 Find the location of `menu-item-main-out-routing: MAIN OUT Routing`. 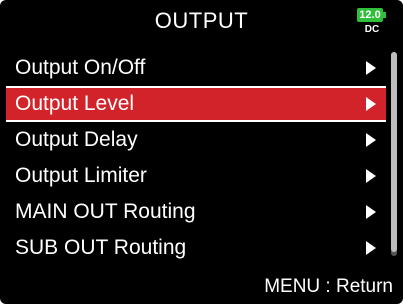

menu-item-main-out-routing: MAIN OUT Routing is located at coordinates (196, 212).